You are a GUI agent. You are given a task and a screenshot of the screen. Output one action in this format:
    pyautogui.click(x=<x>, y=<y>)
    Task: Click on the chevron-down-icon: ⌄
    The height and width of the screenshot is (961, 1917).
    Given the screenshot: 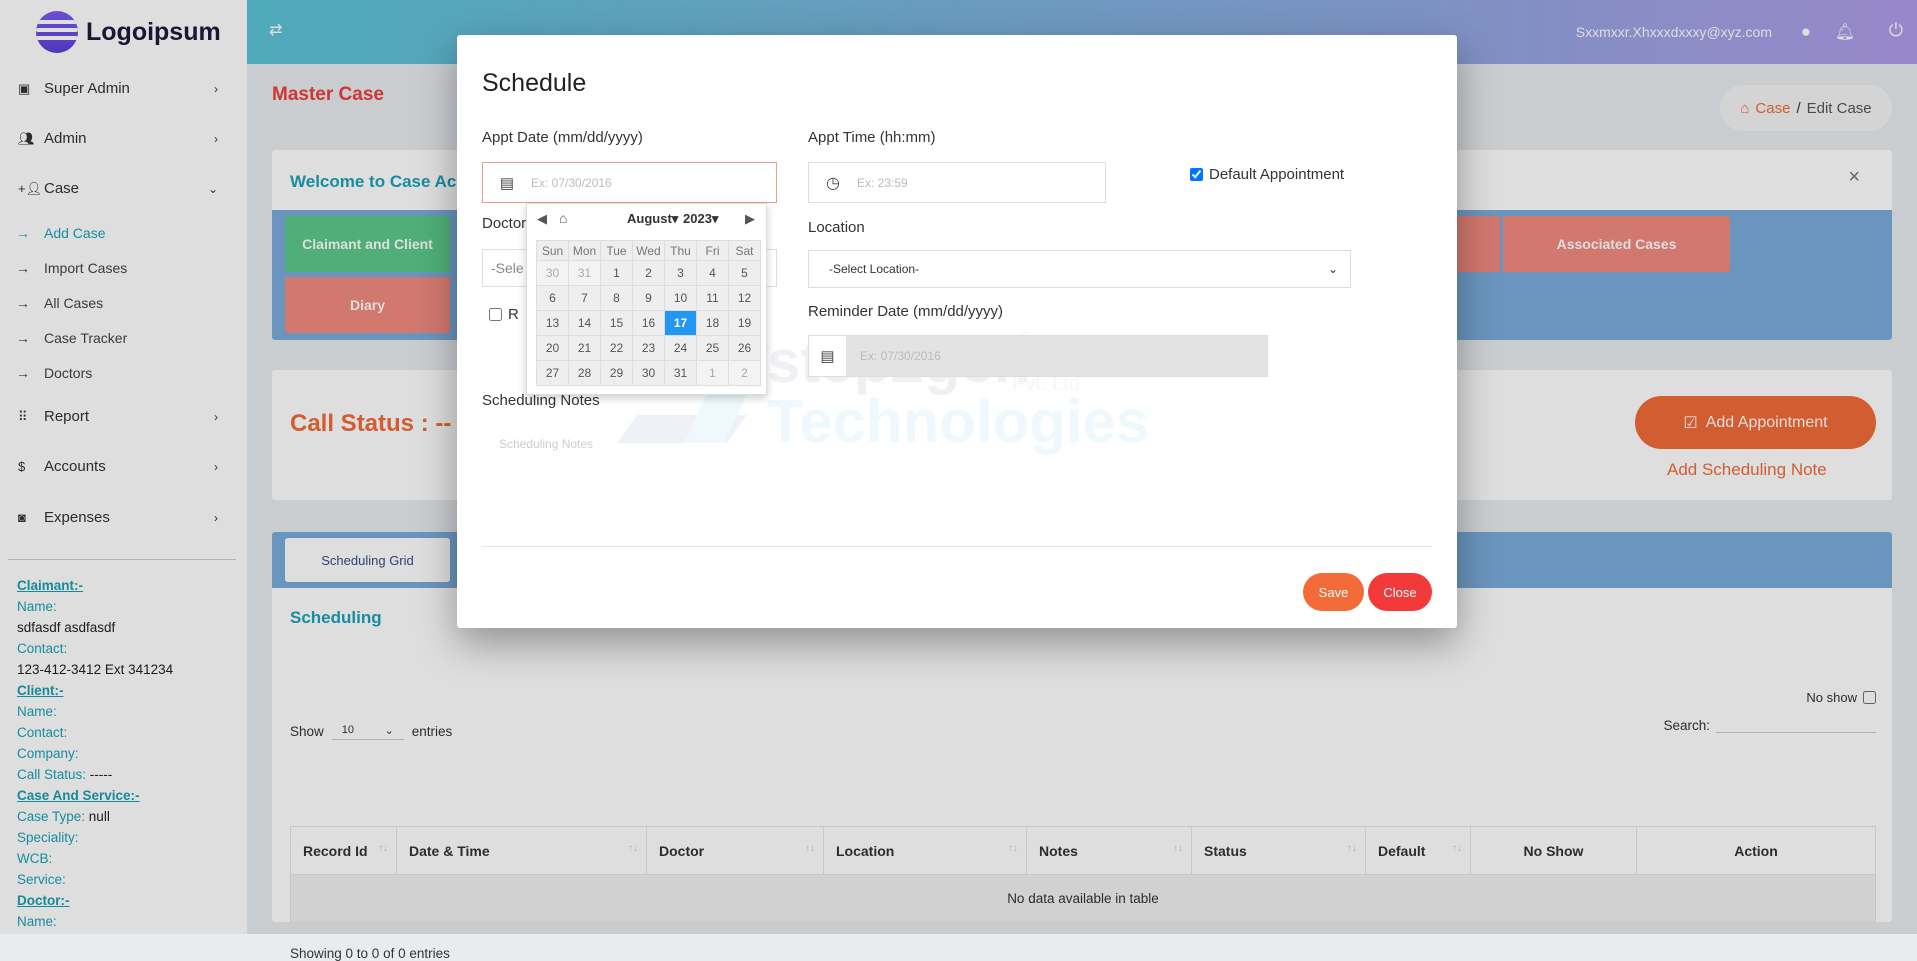 What is the action you would take?
    pyautogui.click(x=1332, y=269)
    